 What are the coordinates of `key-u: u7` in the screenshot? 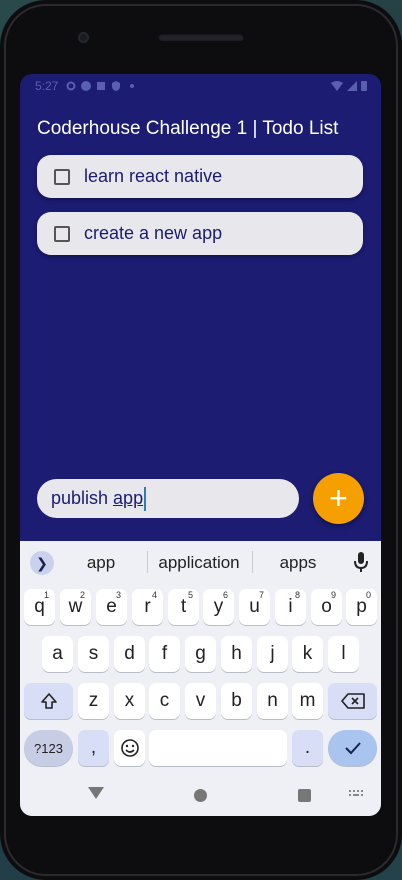 It's located at (254, 607).